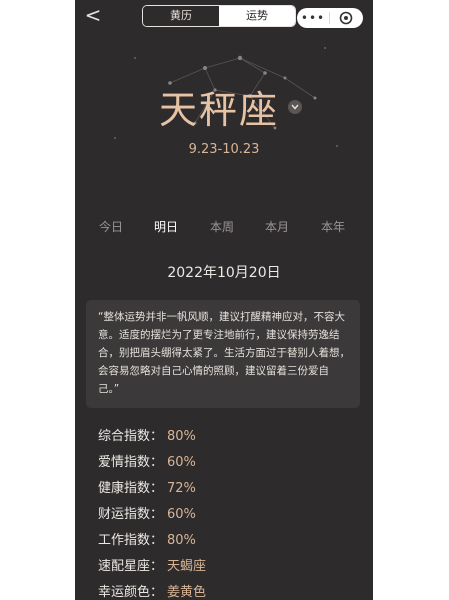  Describe the element at coordinates (131, 436) in the screenshot. I see `stat-label: 综合指数：` at that location.